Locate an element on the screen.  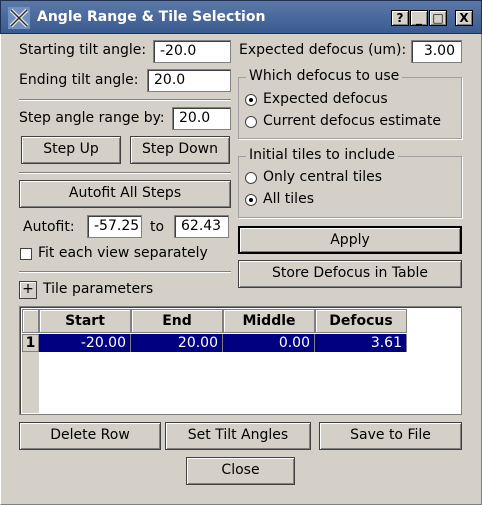
tile-params-expand-button: + is located at coordinates (28, 290).